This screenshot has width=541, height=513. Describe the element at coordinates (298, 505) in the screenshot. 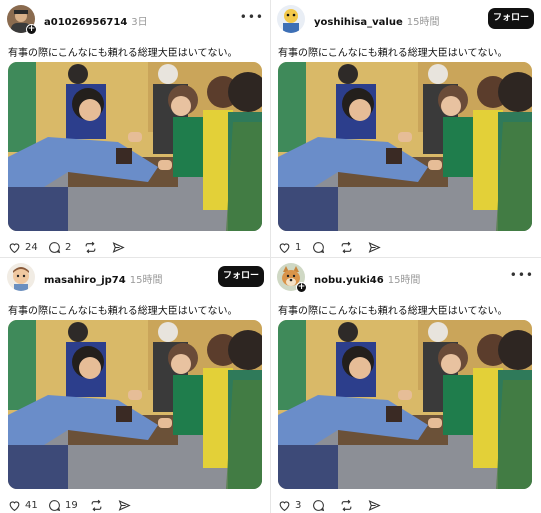

I see `like-count: 3` at that location.